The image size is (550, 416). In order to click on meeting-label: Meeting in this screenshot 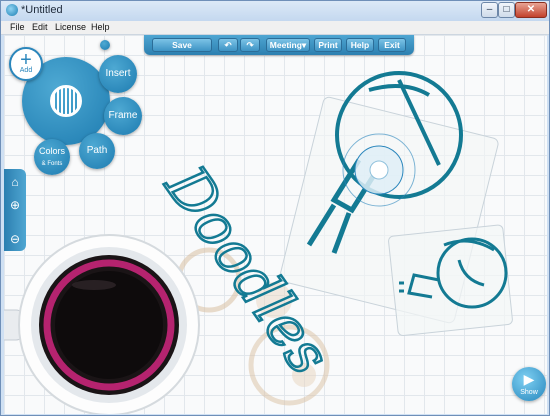, I will do `click(285, 45)`.